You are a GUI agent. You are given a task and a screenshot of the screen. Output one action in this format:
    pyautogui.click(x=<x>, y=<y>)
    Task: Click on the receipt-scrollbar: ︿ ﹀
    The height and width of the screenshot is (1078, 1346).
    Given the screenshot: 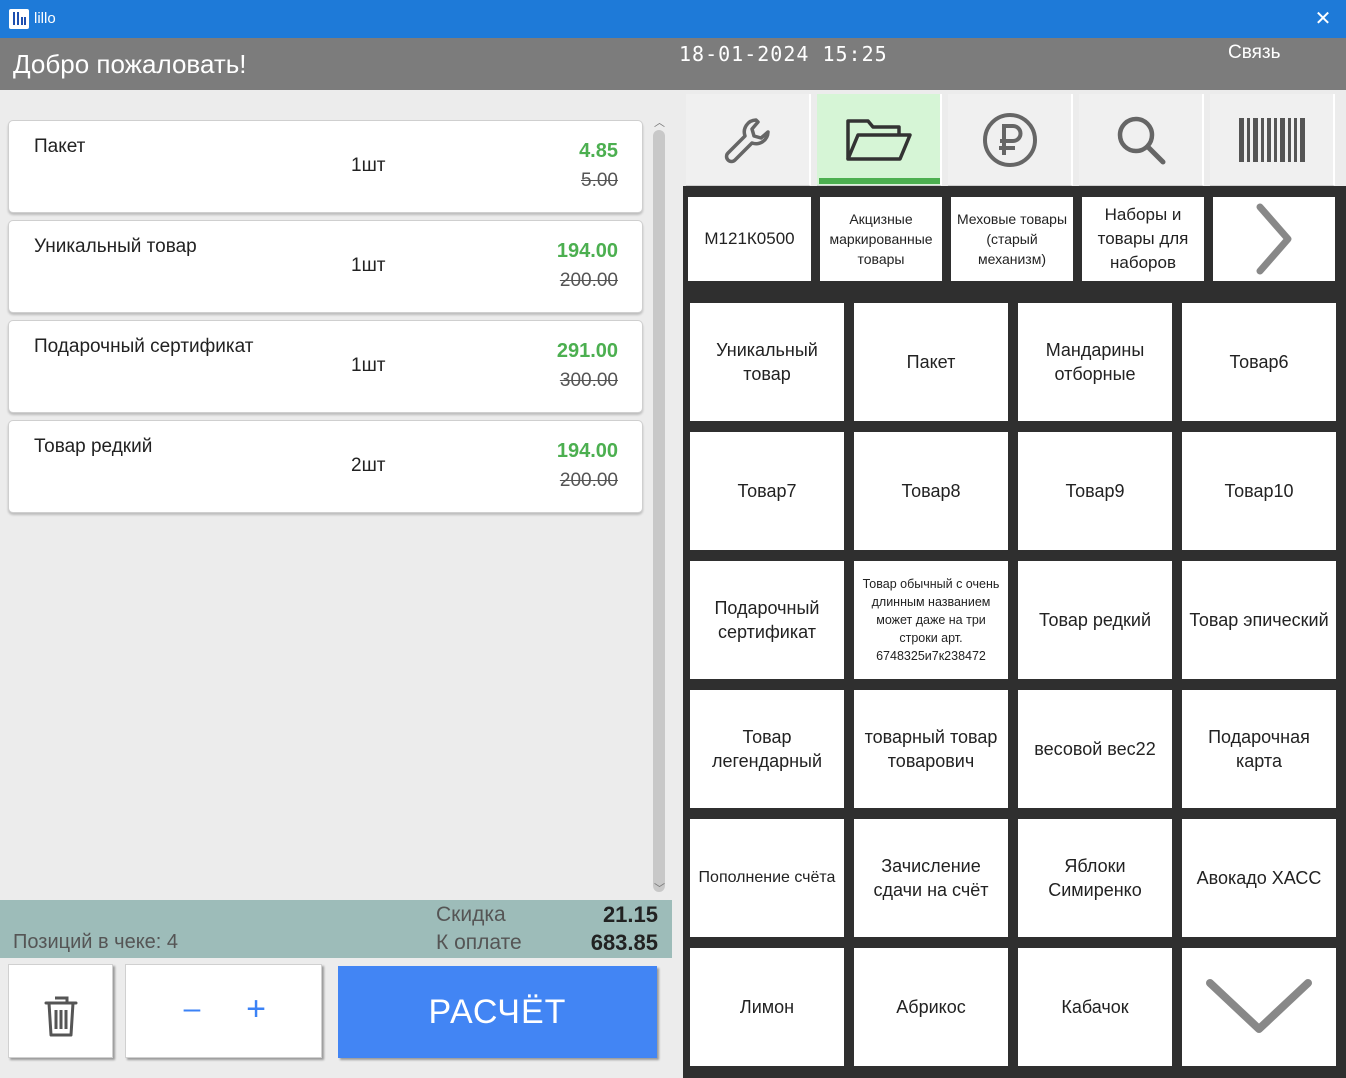 What is the action you would take?
    pyautogui.click(x=659, y=509)
    